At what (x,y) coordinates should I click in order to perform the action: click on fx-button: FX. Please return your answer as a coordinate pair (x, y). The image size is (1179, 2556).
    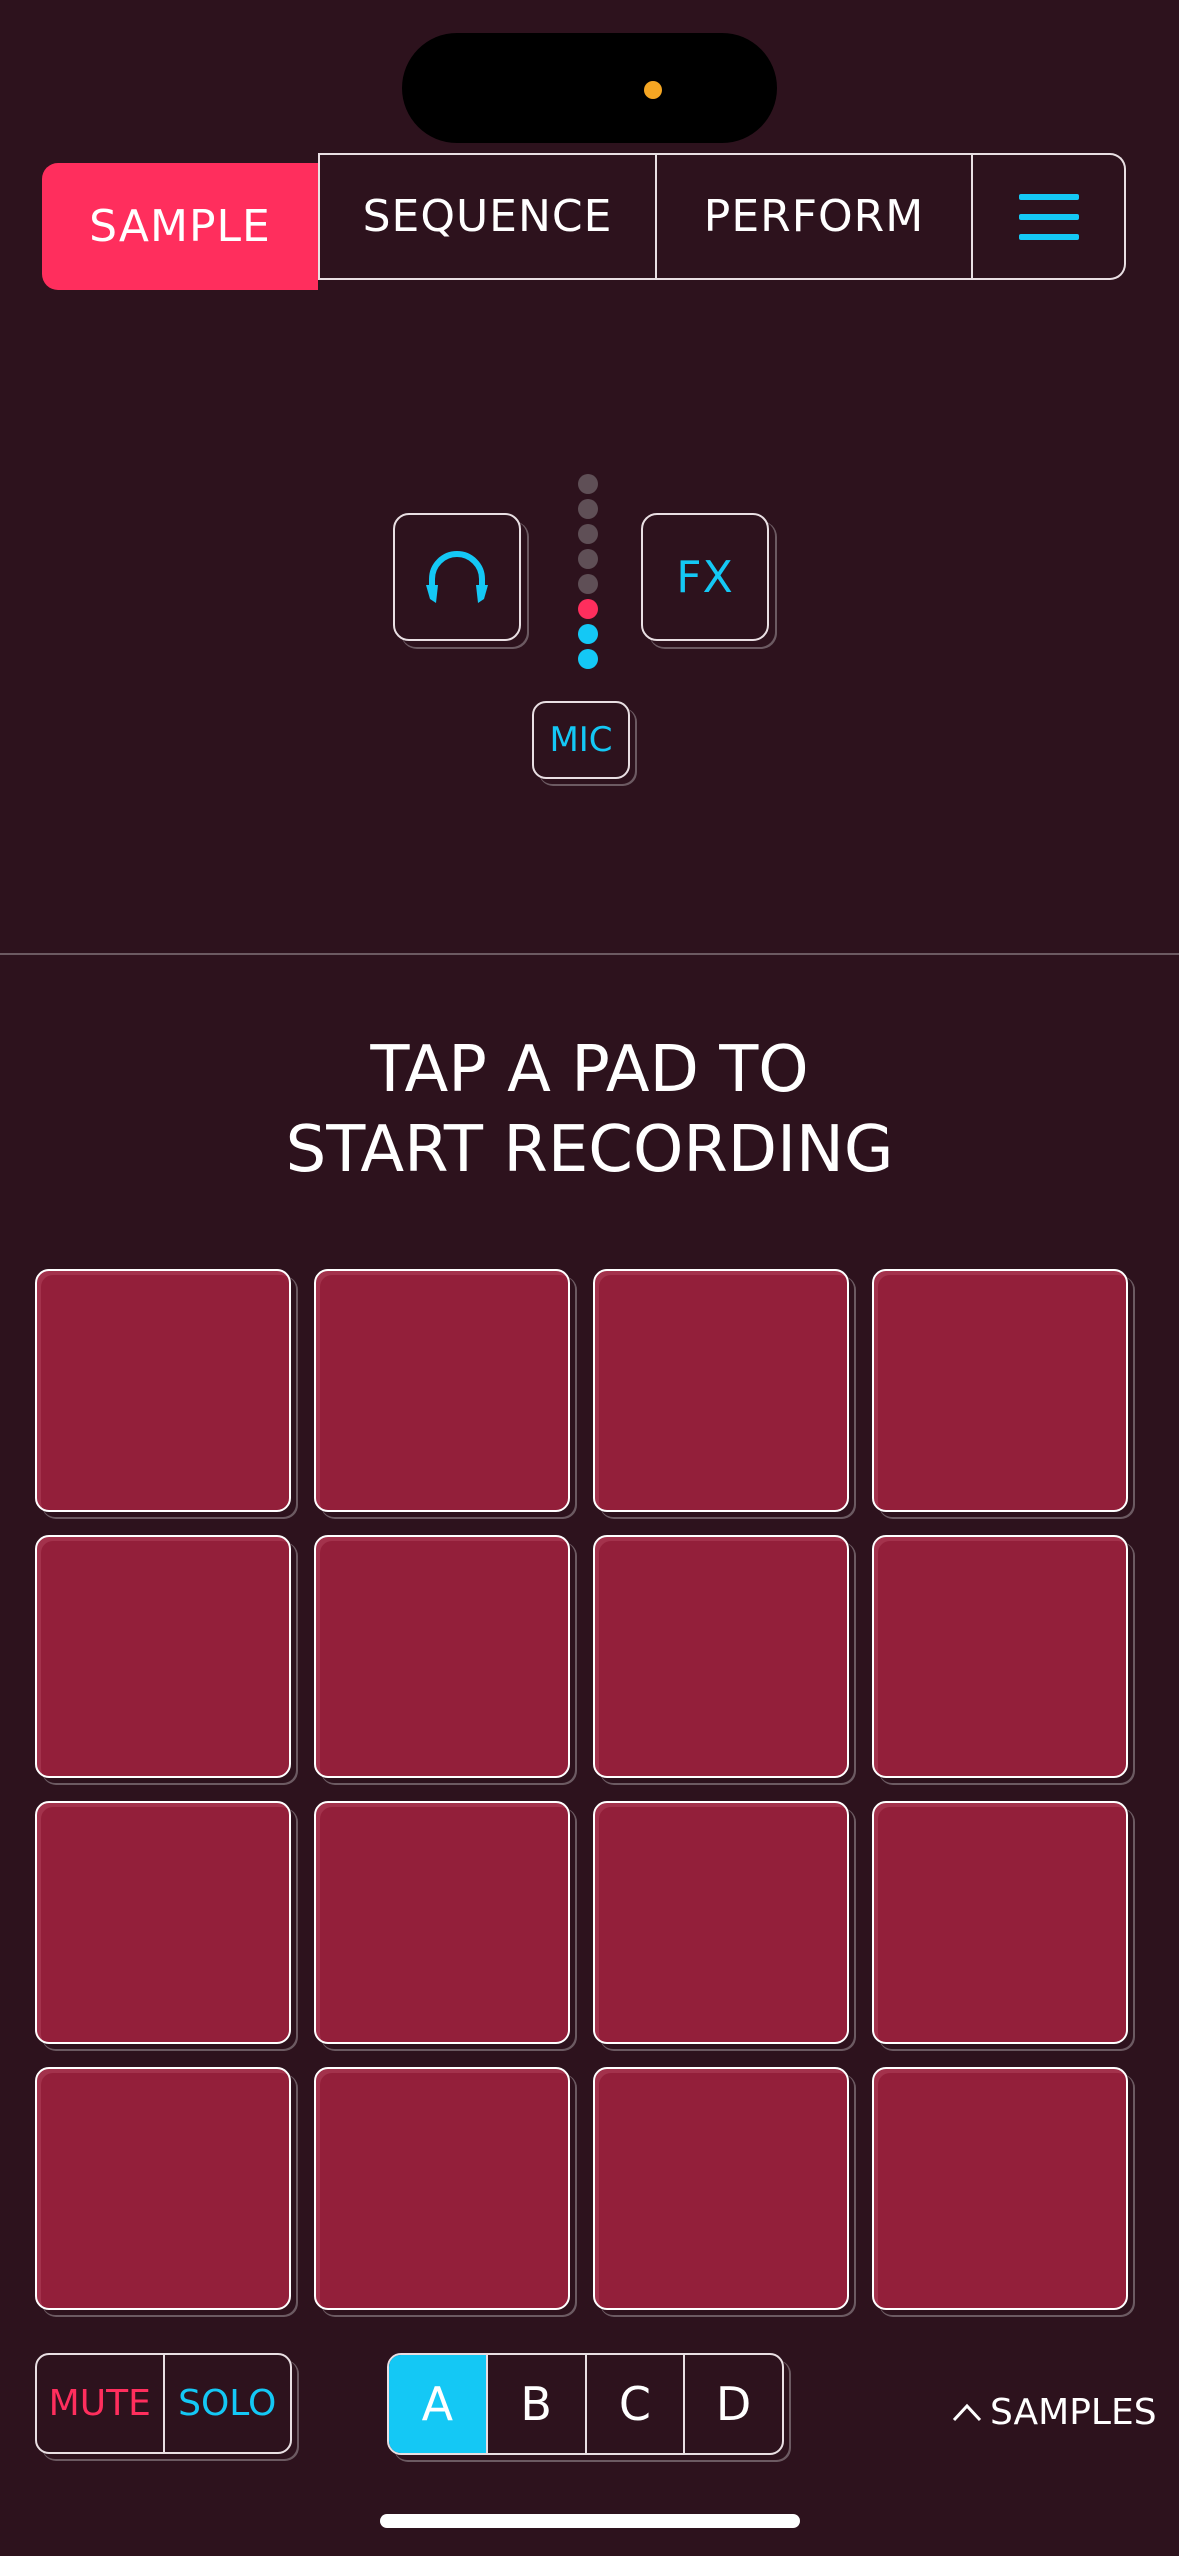
    Looking at the image, I should click on (705, 577).